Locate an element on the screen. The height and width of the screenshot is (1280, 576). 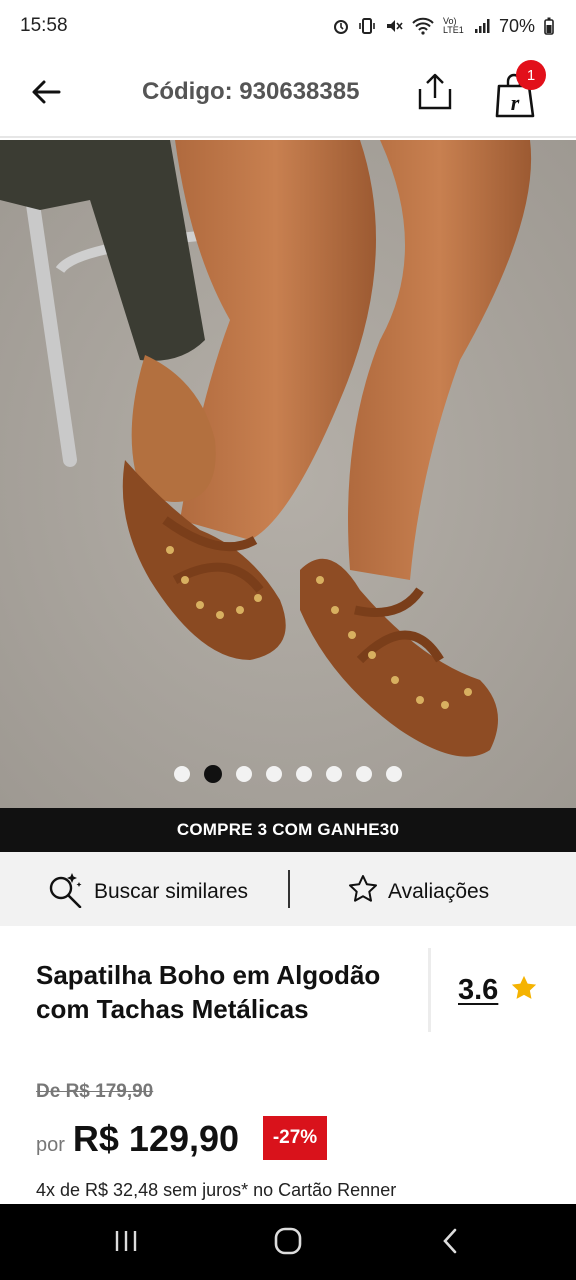
price-row: por R$ 129,90 is located at coordinates (137, 1139).